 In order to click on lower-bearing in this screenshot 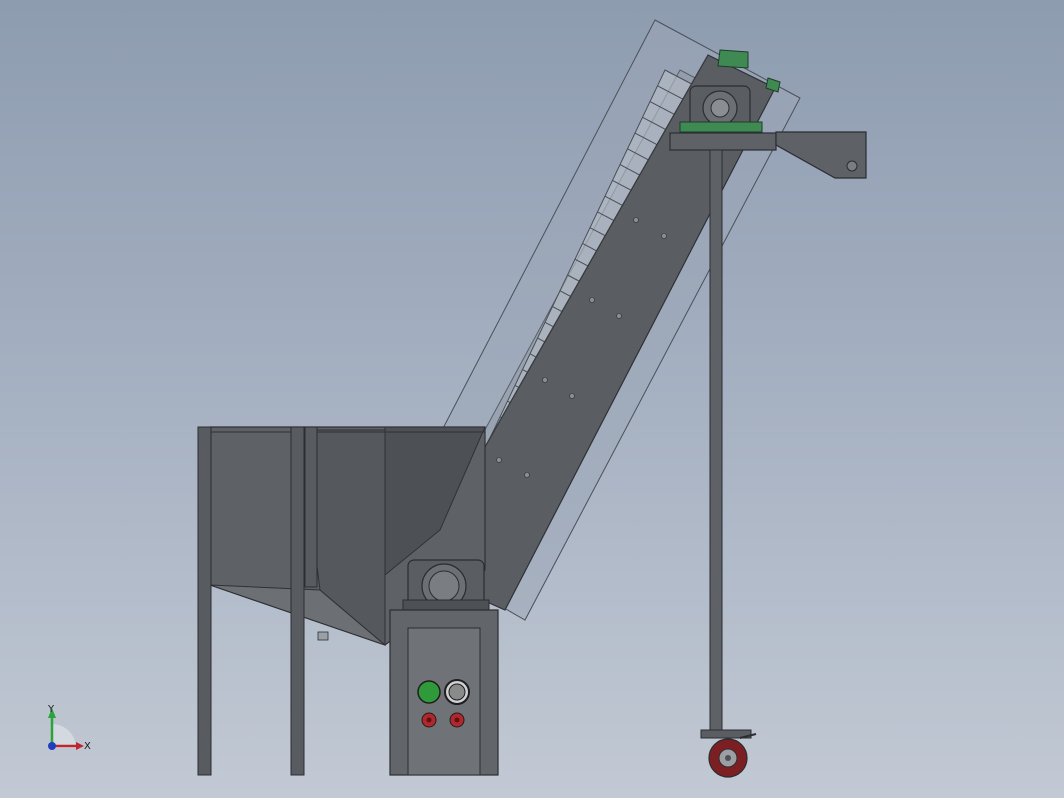, I will do `click(446, 585)`.